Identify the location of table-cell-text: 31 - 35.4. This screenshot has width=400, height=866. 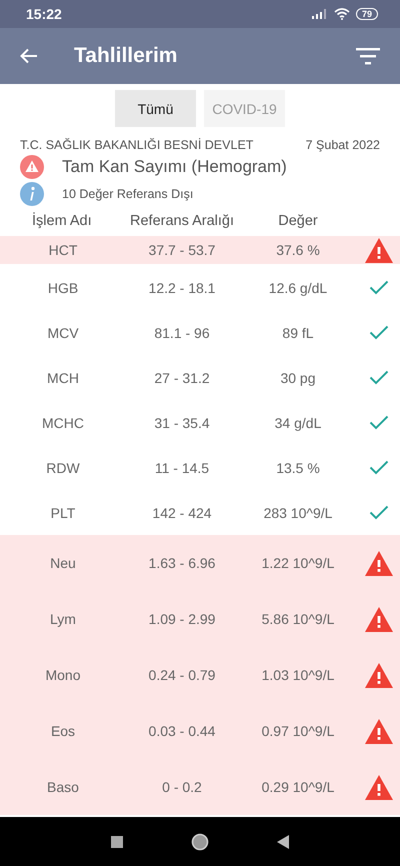
(182, 422).